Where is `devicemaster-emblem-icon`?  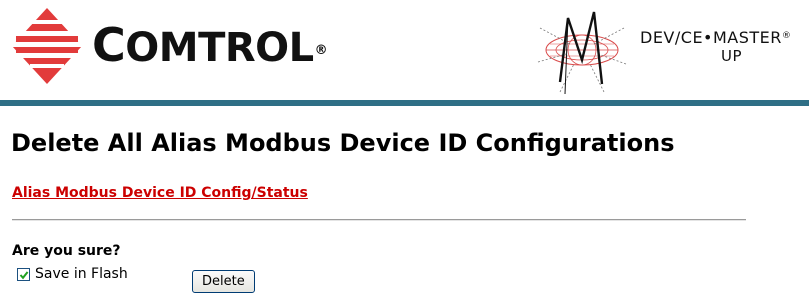
devicemaster-emblem-icon is located at coordinates (582, 53).